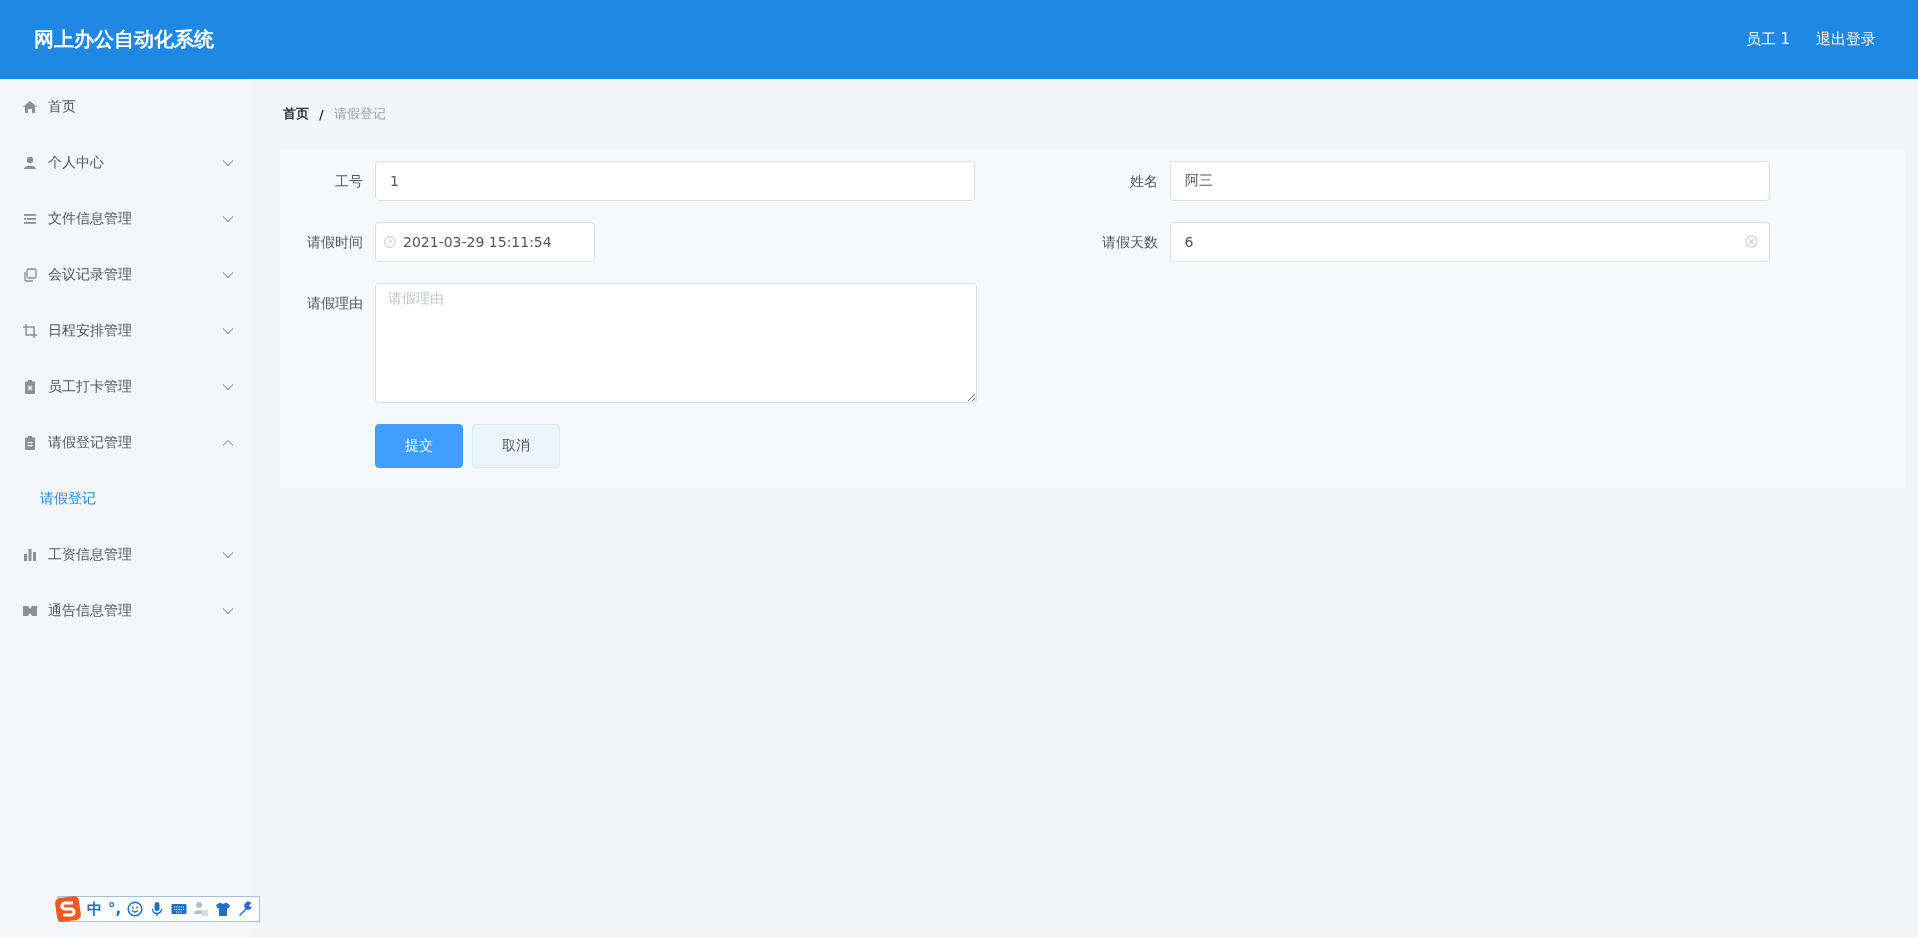  What do you see at coordinates (30, 331) in the screenshot?
I see `crop-icon` at bounding box center [30, 331].